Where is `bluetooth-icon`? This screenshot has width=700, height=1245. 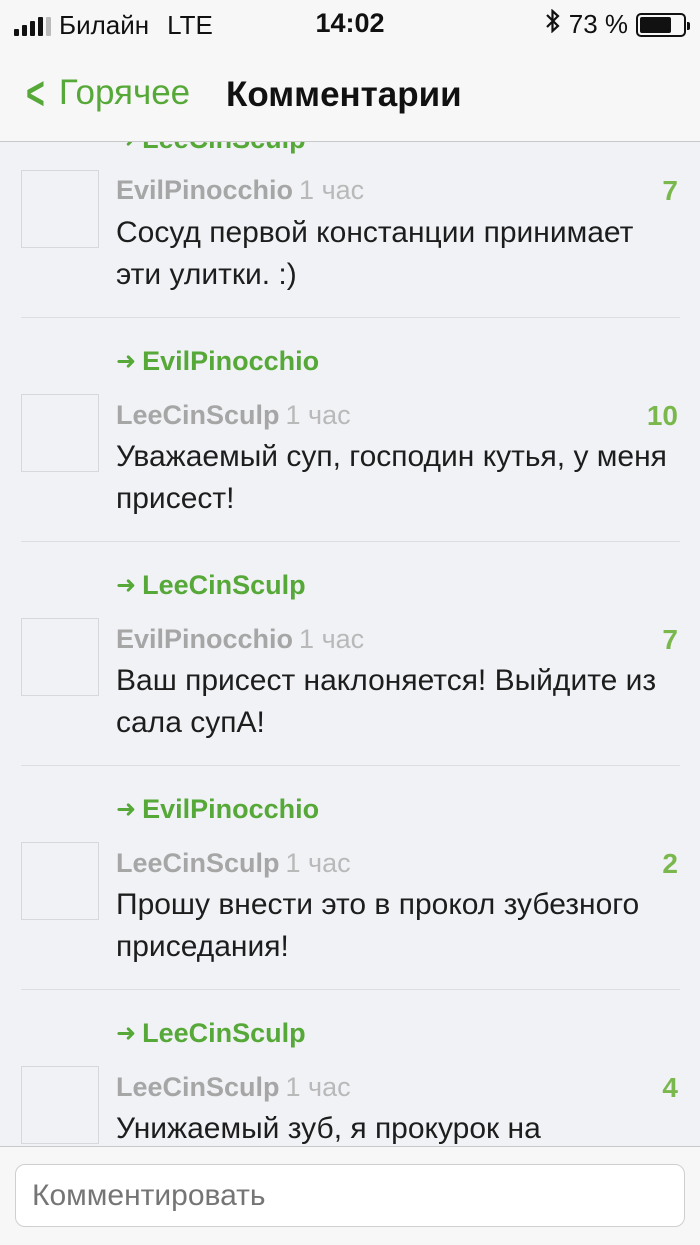
bluetooth-icon is located at coordinates (553, 24).